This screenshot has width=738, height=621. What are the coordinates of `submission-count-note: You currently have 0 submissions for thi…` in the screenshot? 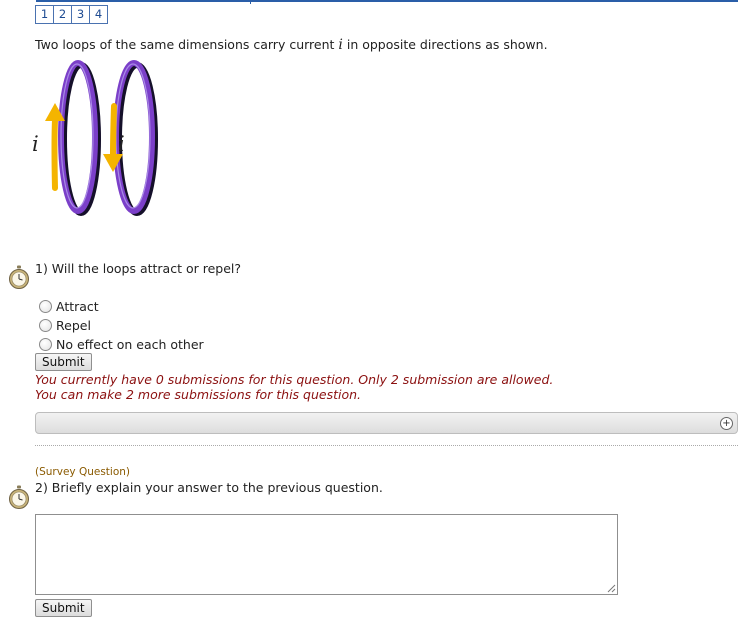 It's located at (294, 379).